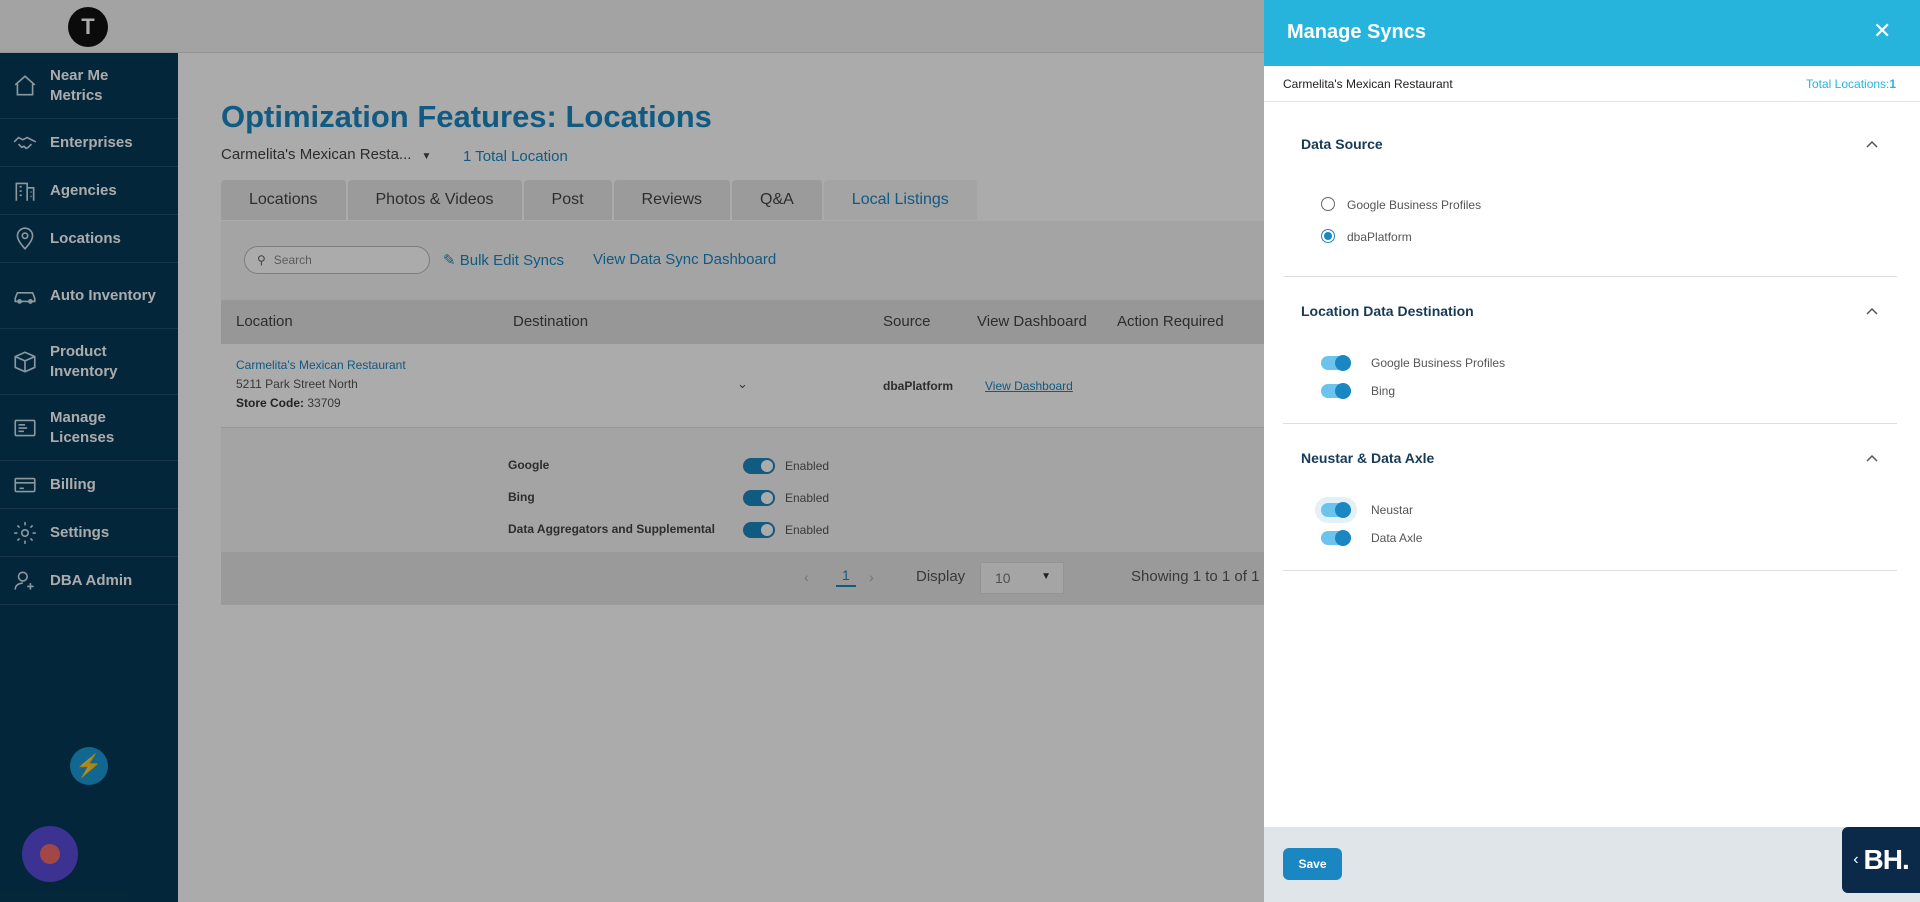 The height and width of the screenshot is (902, 1920). I want to click on drawer-footer: Save, so click(1592, 864).